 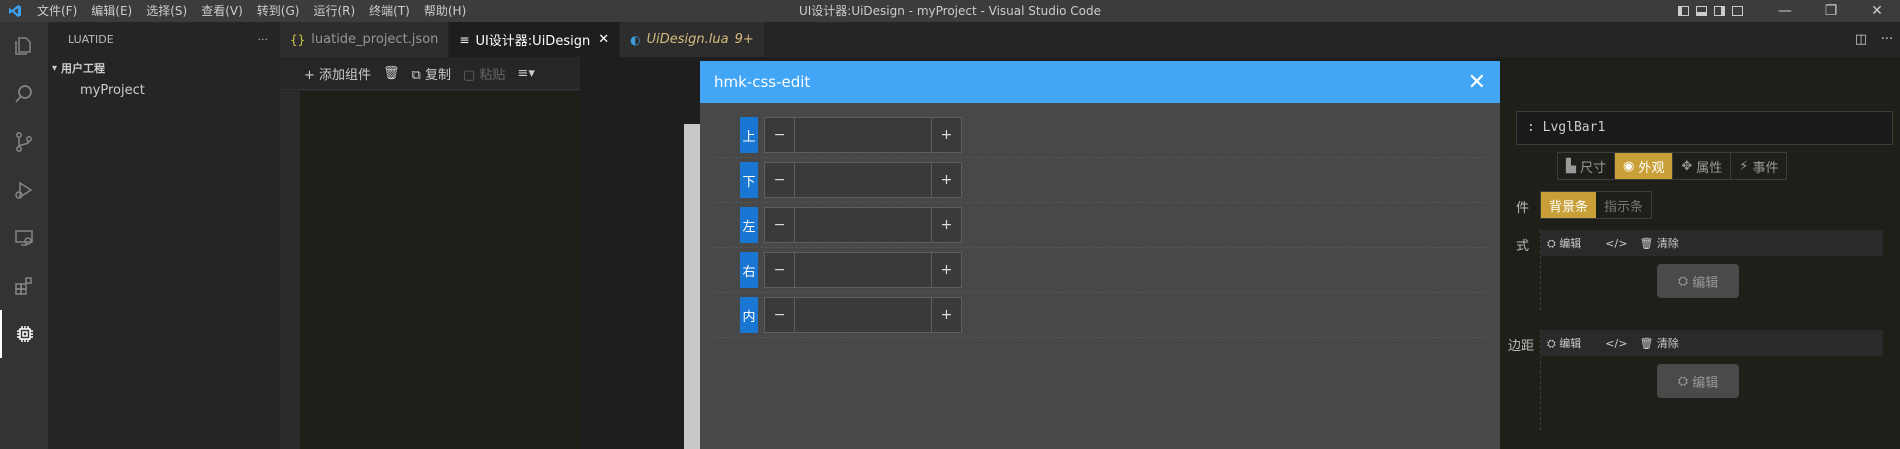 I want to click on tab-uidesign-lua: ◐ UiDesign.lua 9+, so click(x=692, y=39).